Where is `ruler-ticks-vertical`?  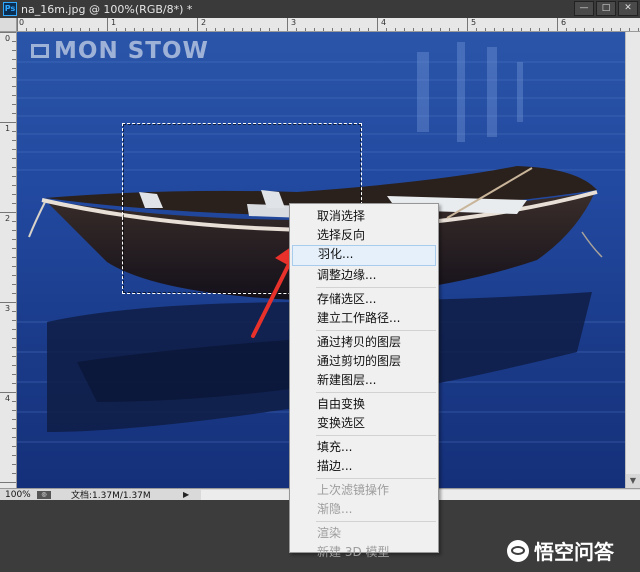
ruler-ticks-vertical is located at coordinates (8, 257).